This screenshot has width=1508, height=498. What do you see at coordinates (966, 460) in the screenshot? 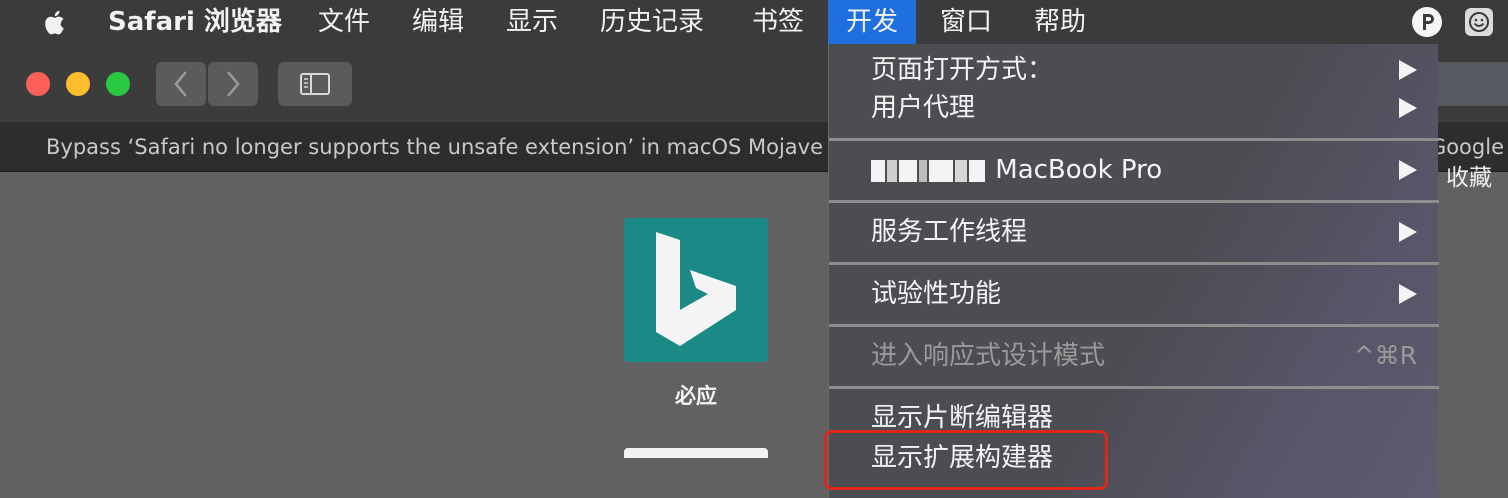
I see `highlight-outline` at bounding box center [966, 460].